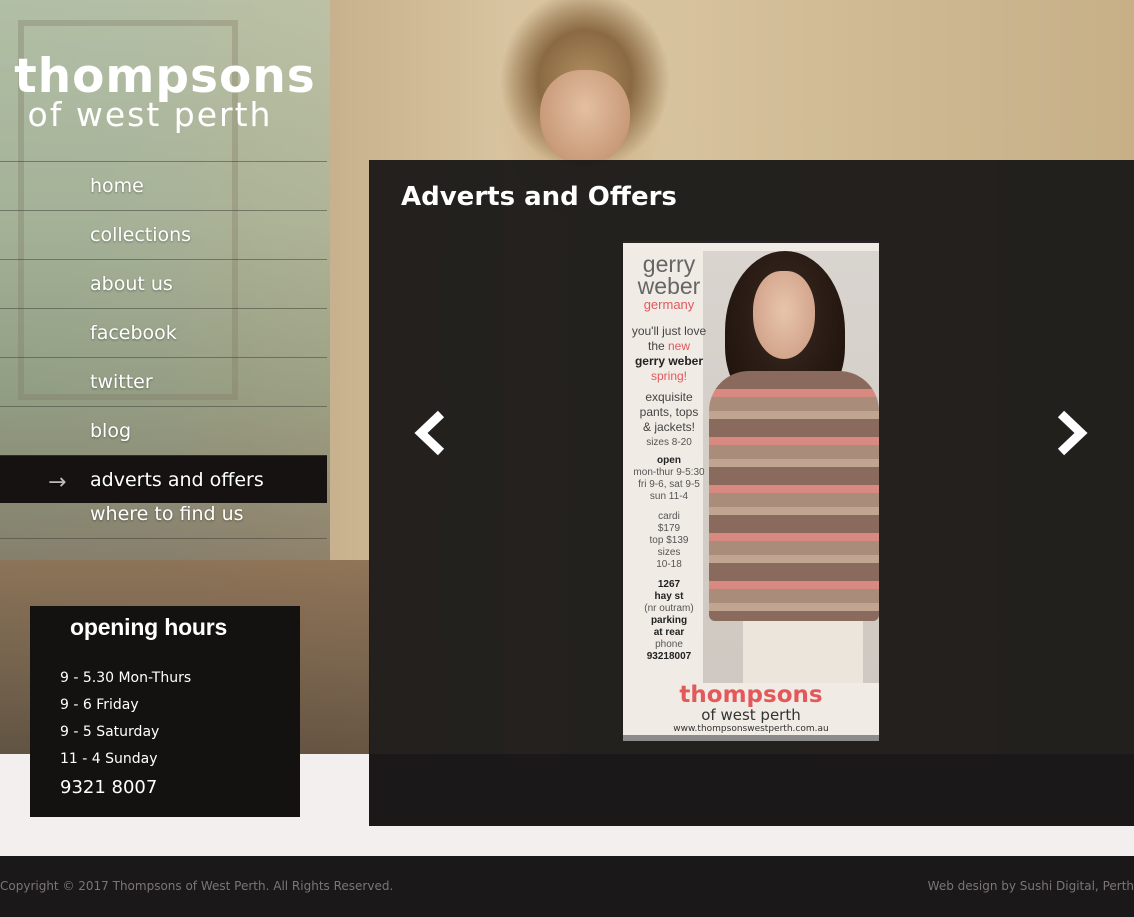 The width and height of the screenshot is (1134, 917). What do you see at coordinates (117, 186) in the screenshot?
I see `nav-item-label: home` at bounding box center [117, 186].